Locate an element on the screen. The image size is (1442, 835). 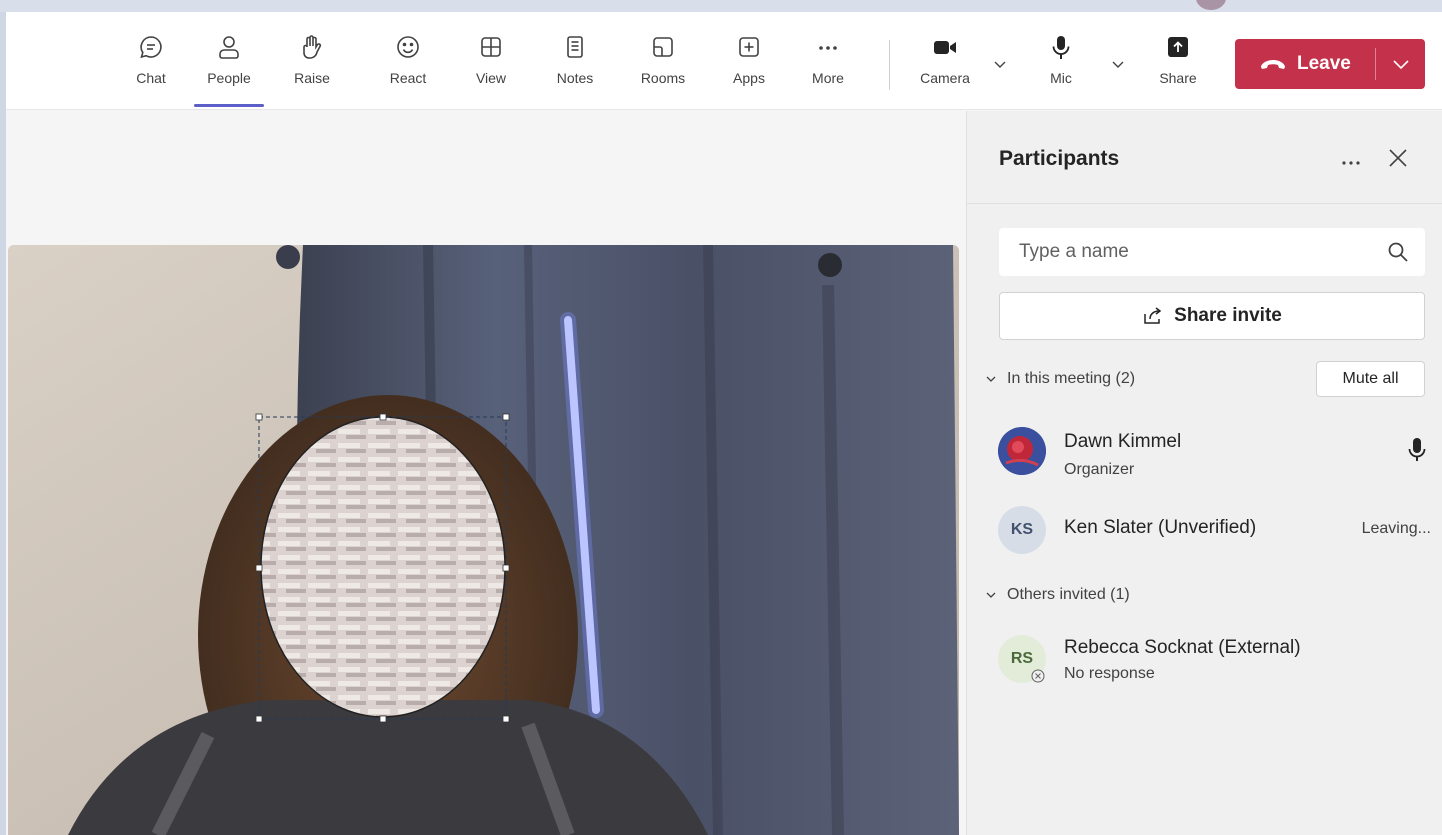
more-label: More is located at coordinates (828, 78).